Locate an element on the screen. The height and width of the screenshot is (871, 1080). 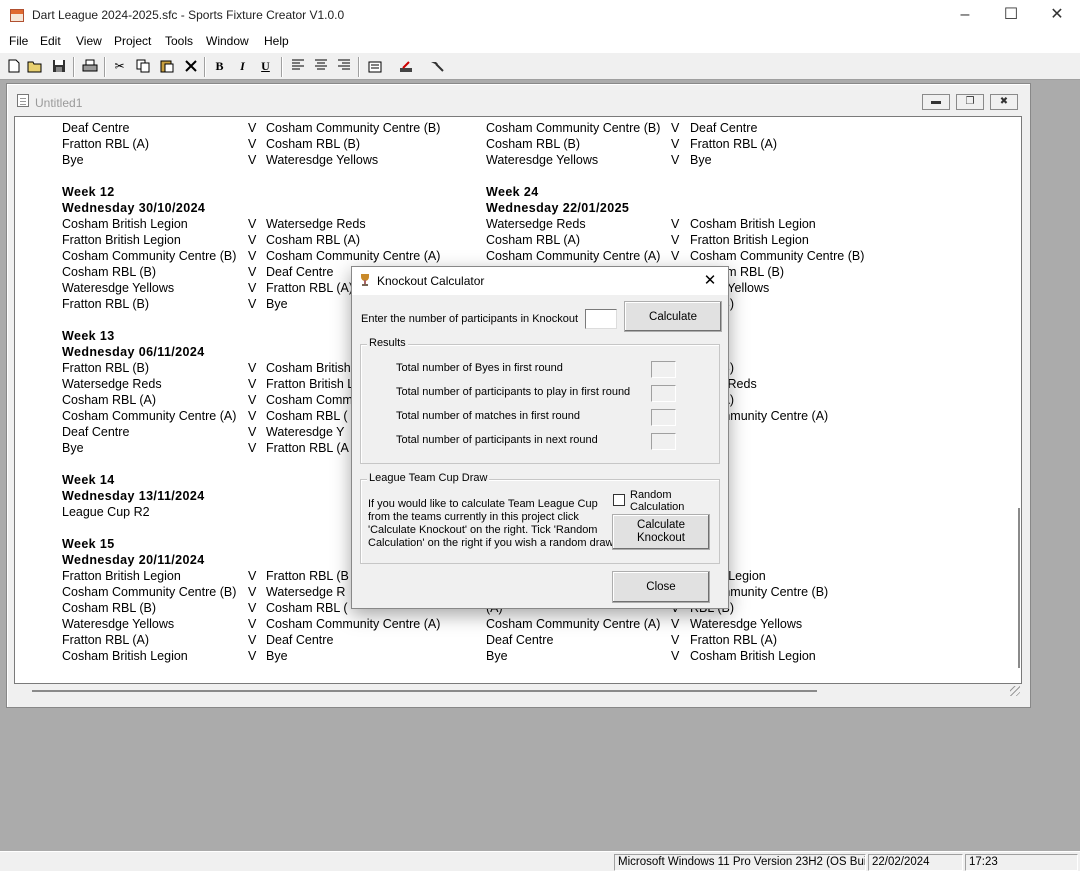
child-close-button: ✖ is located at coordinates (1004, 102).